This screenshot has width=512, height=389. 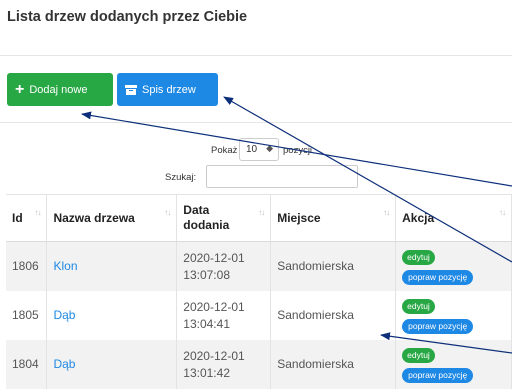 What do you see at coordinates (282, 176) in the screenshot?
I see `search-input` at bounding box center [282, 176].